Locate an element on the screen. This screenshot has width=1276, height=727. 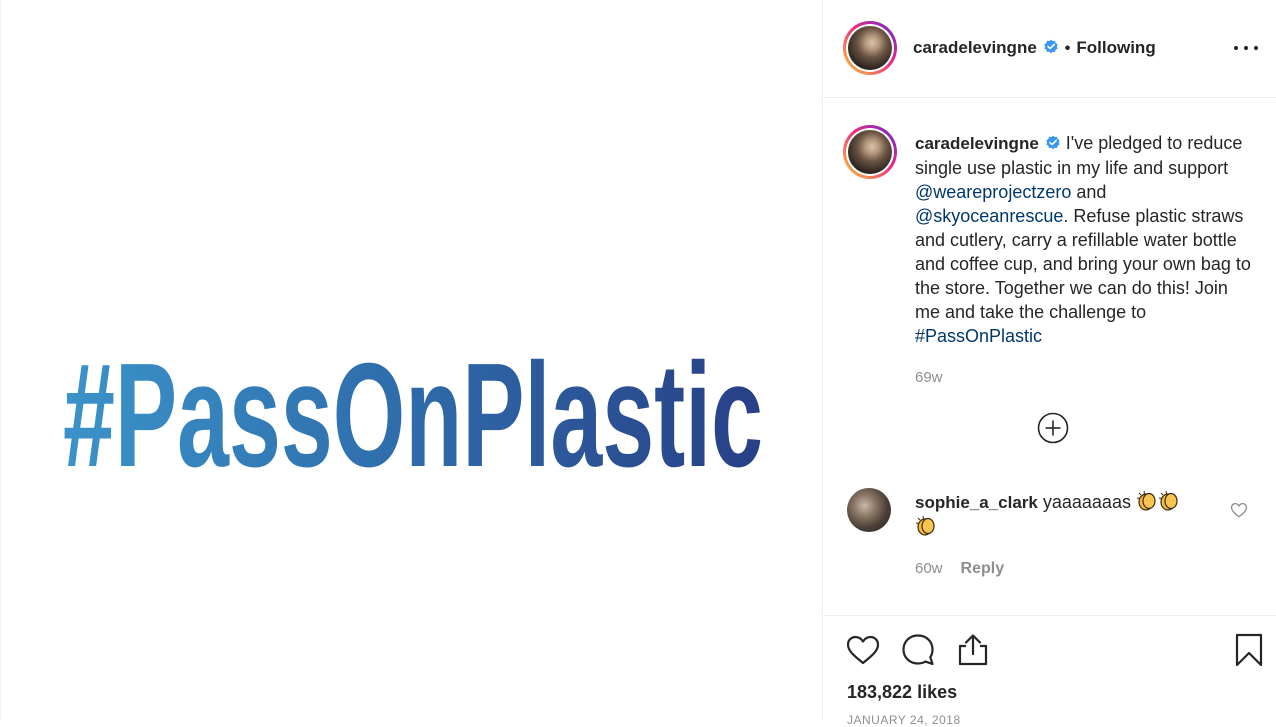
more-options-button is located at coordinates (1247, 48).